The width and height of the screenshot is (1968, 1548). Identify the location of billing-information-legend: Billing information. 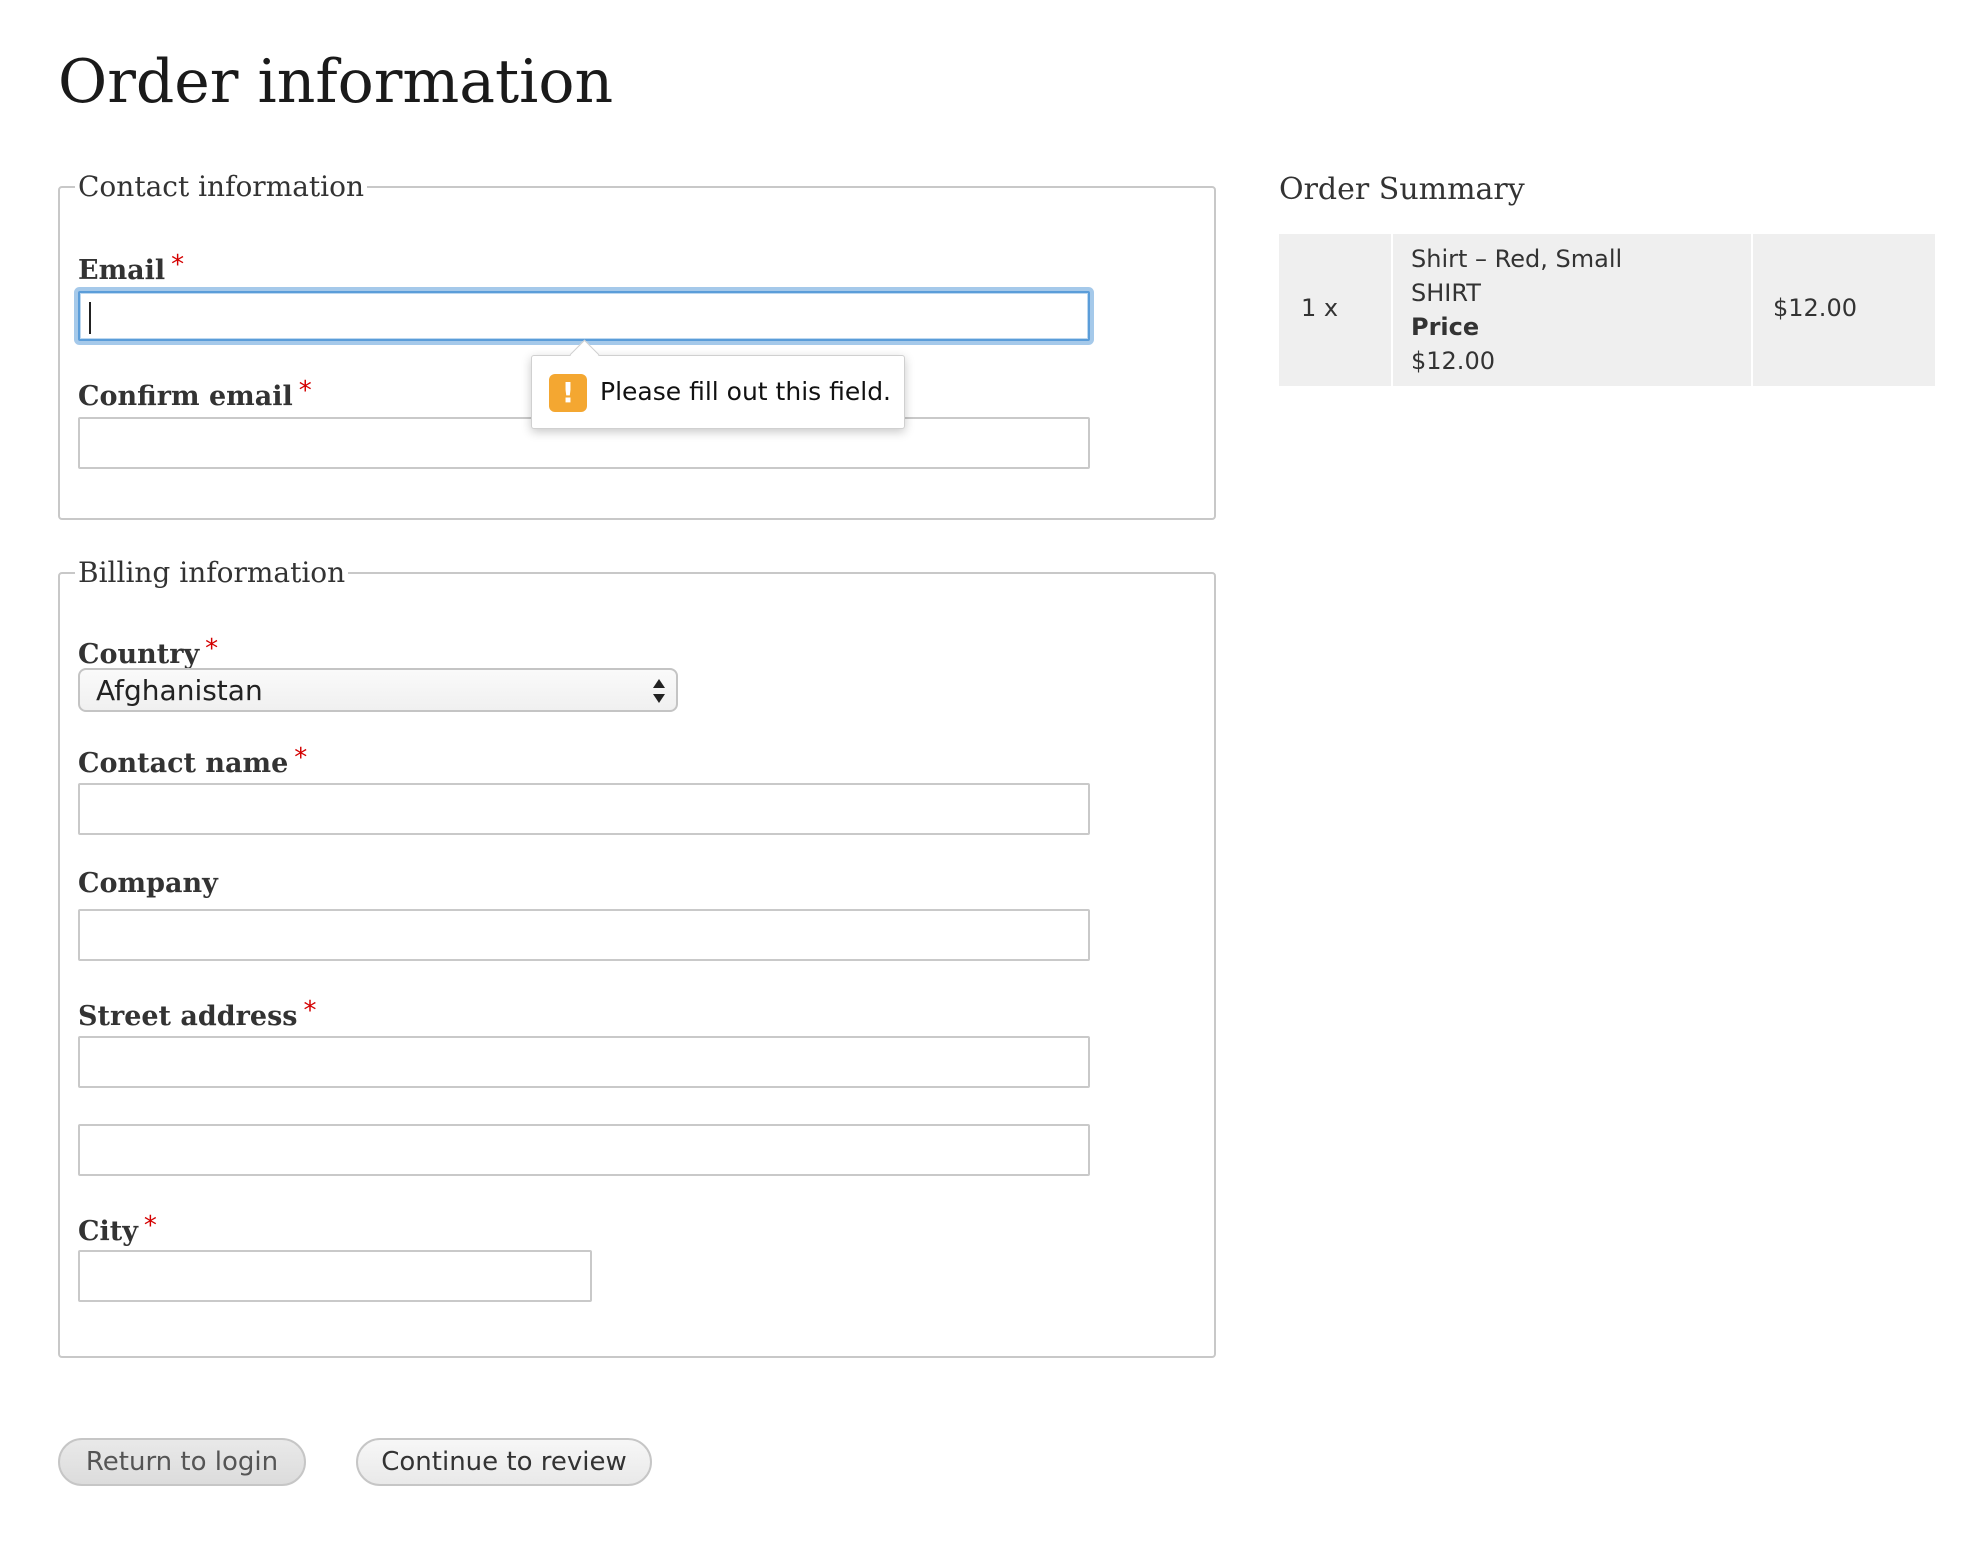
(212, 573).